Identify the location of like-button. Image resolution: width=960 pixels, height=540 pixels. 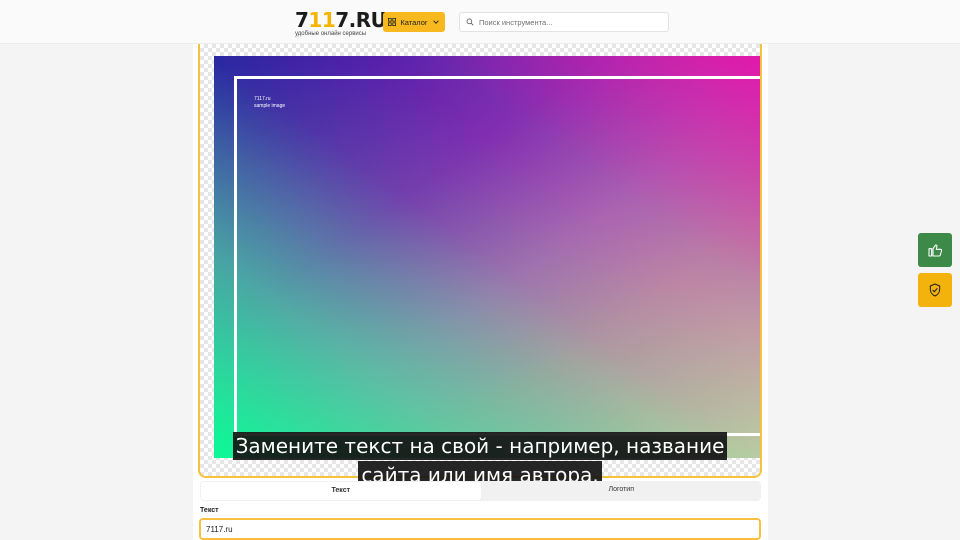
(935, 250).